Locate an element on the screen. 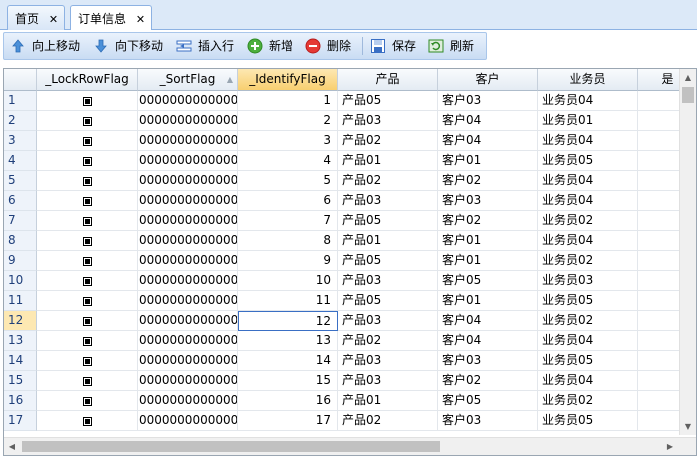 This screenshot has width=697, height=456. vertical-scrollbar: ▲ ▼ is located at coordinates (687, 252).